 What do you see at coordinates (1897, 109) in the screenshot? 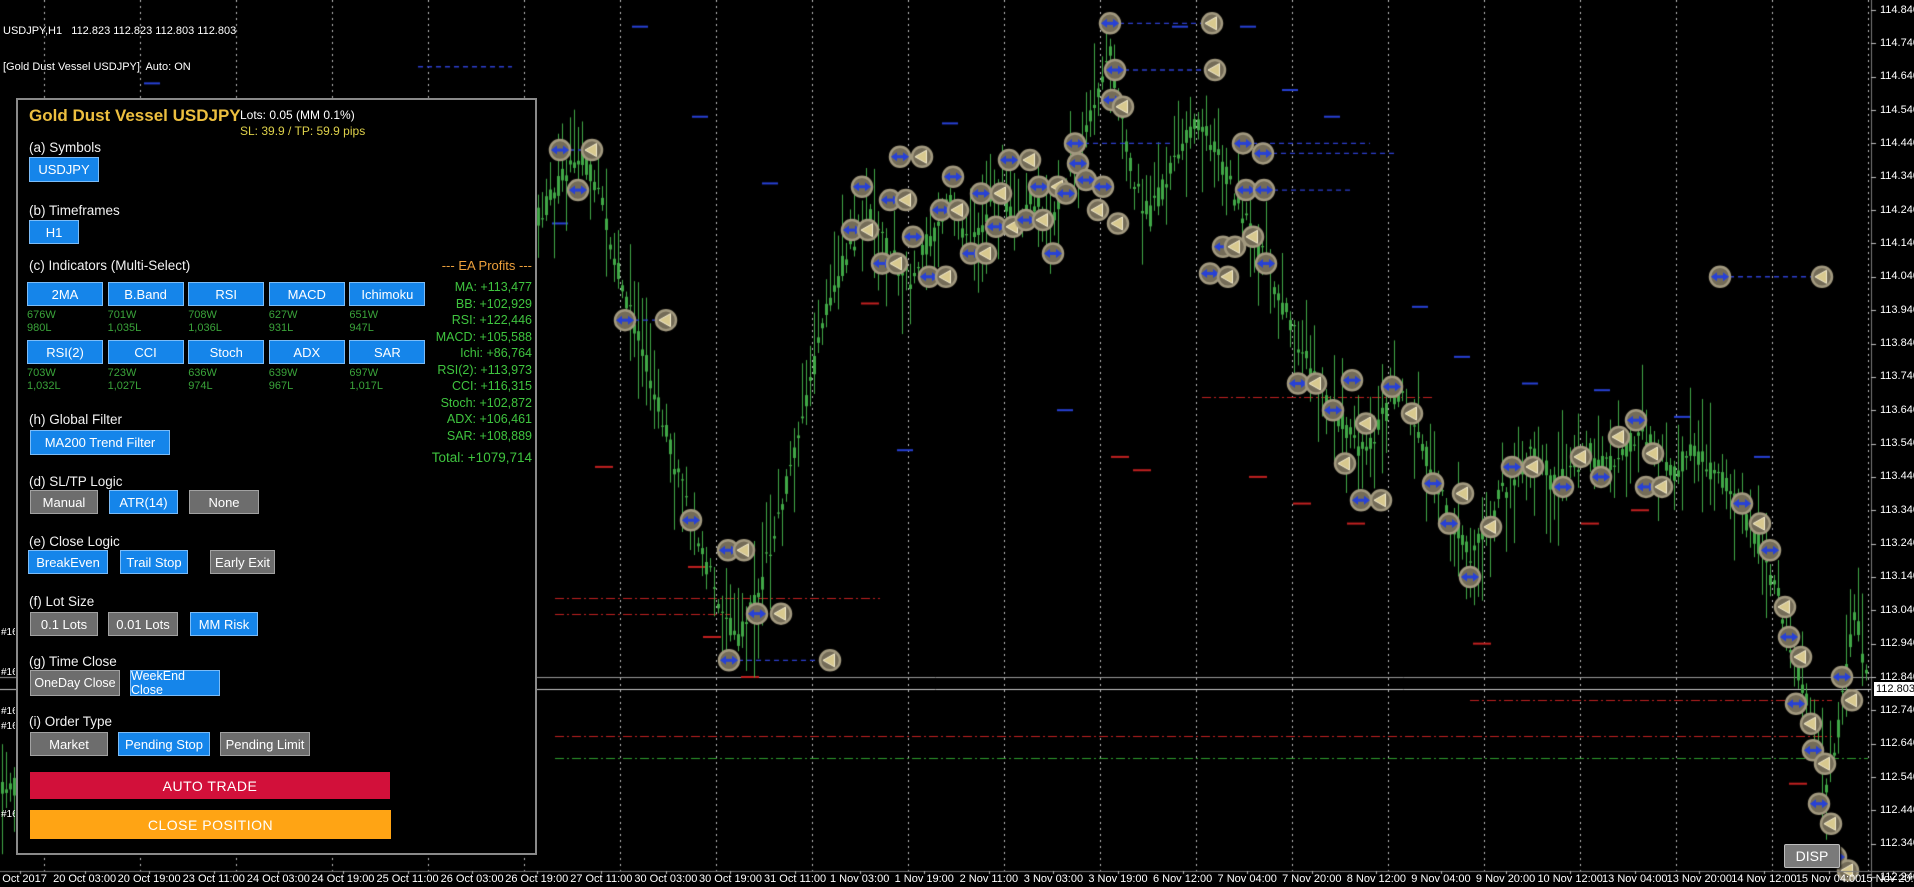
I see `price-axis-label: 114.540` at bounding box center [1897, 109].